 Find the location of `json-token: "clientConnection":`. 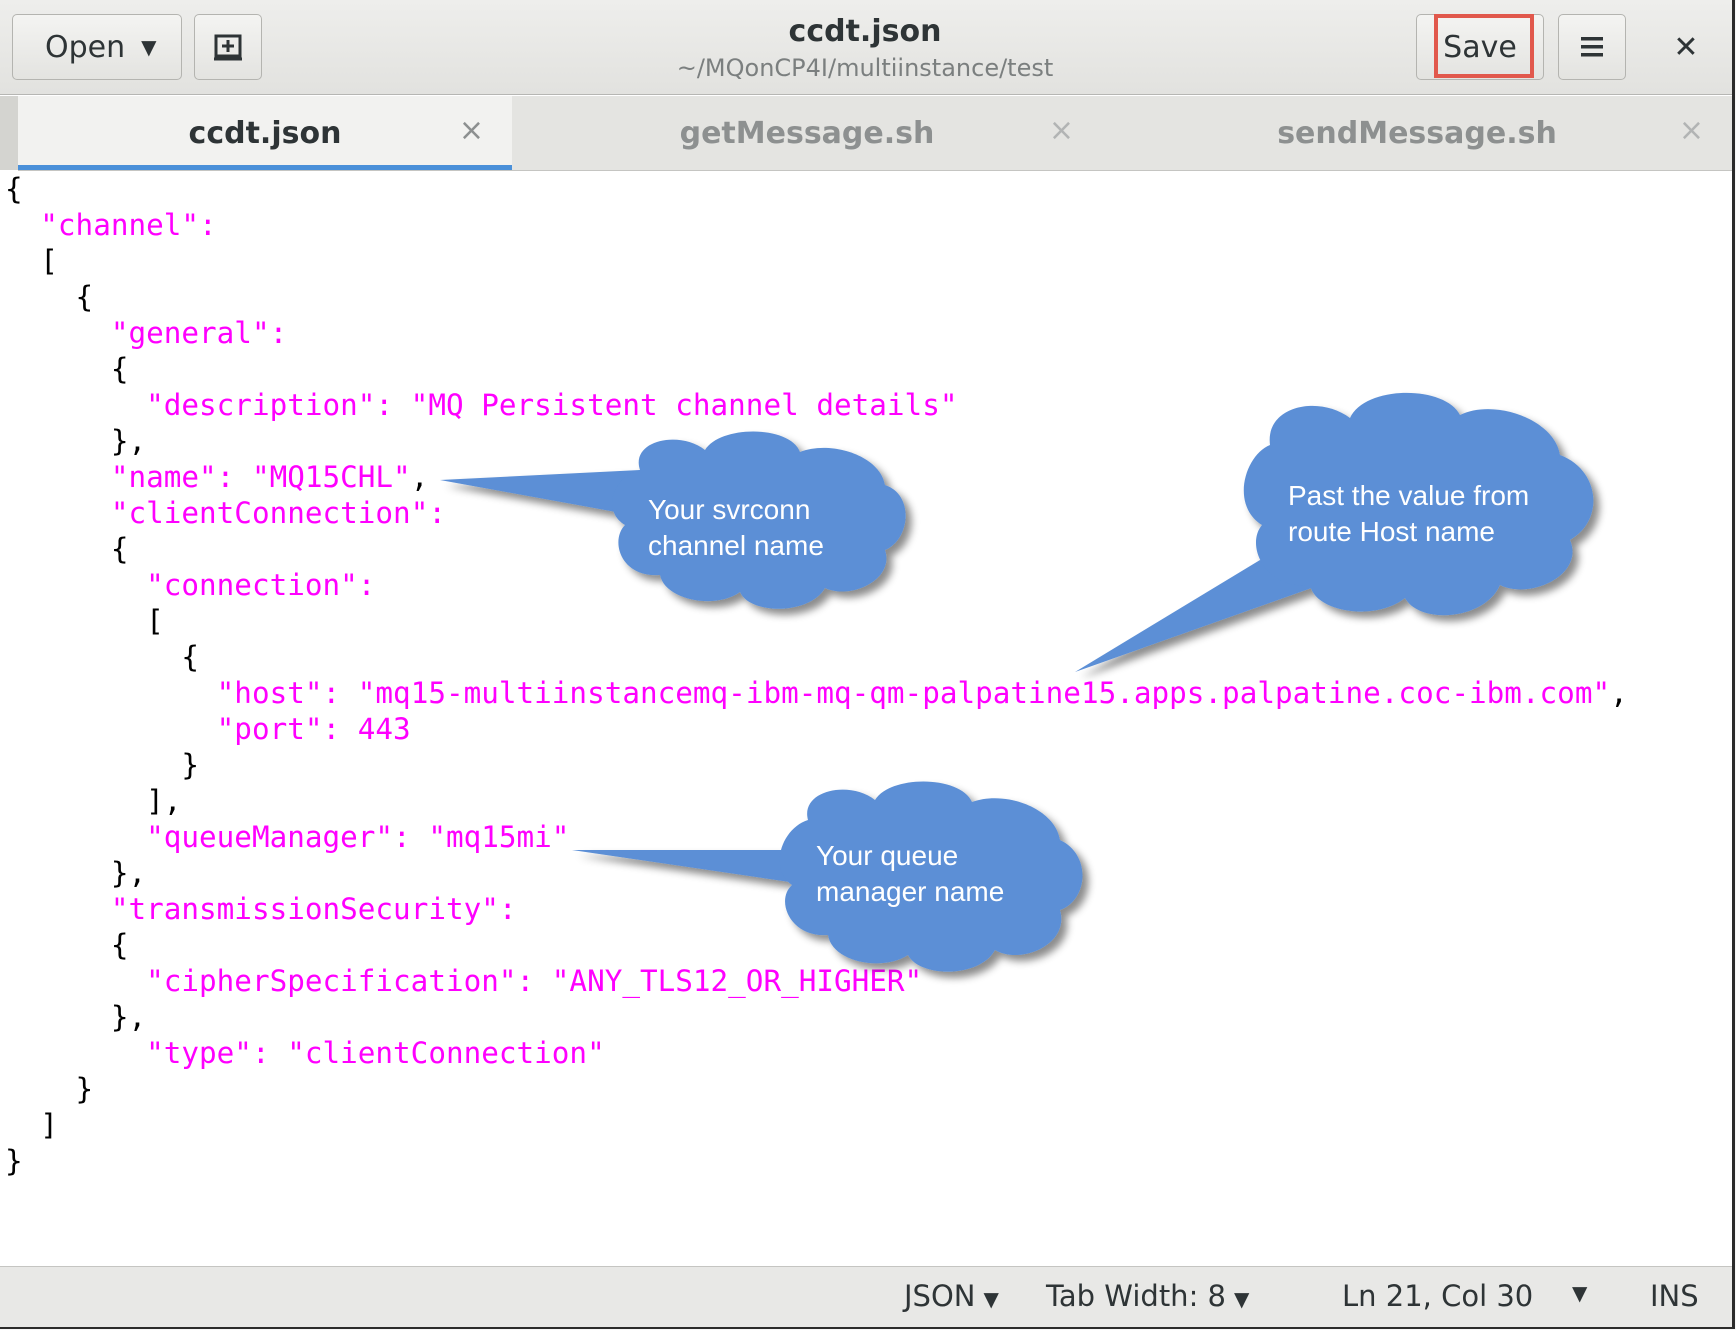

json-token: "clientConnection": is located at coordinates (278, 513).